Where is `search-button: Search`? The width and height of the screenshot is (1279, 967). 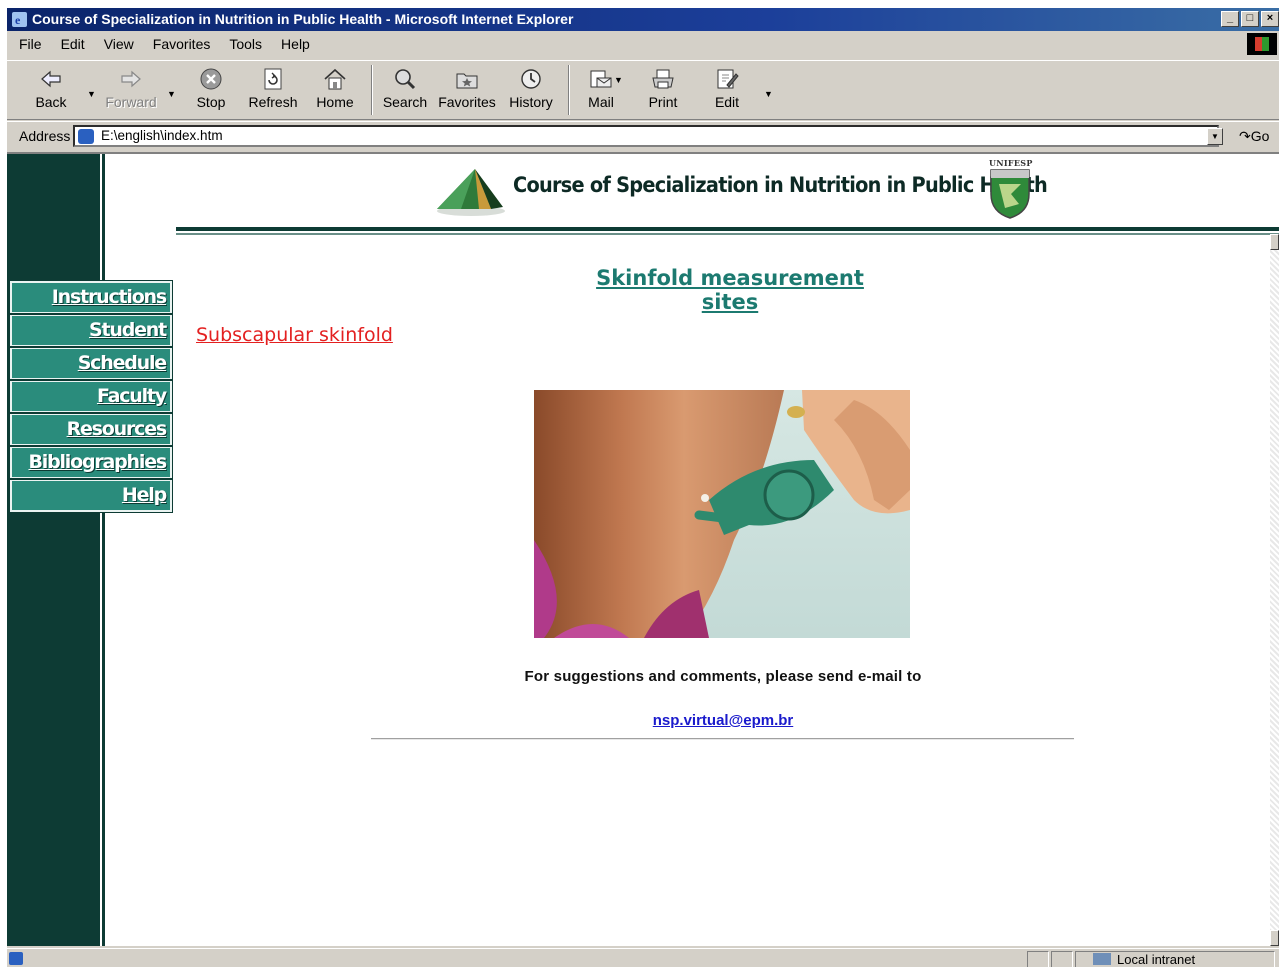
search-button: Search is located at coordinates (405, 88).